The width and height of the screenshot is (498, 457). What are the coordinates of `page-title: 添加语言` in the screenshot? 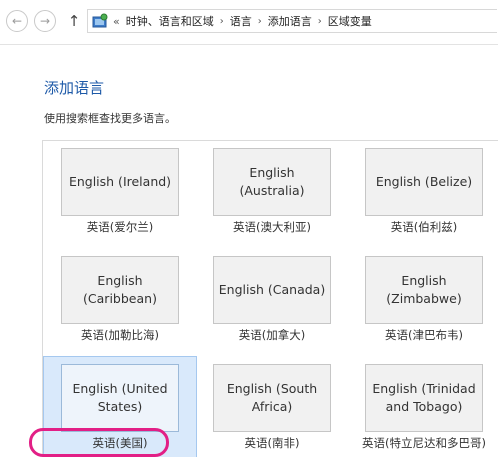 It's located at (74, 88).